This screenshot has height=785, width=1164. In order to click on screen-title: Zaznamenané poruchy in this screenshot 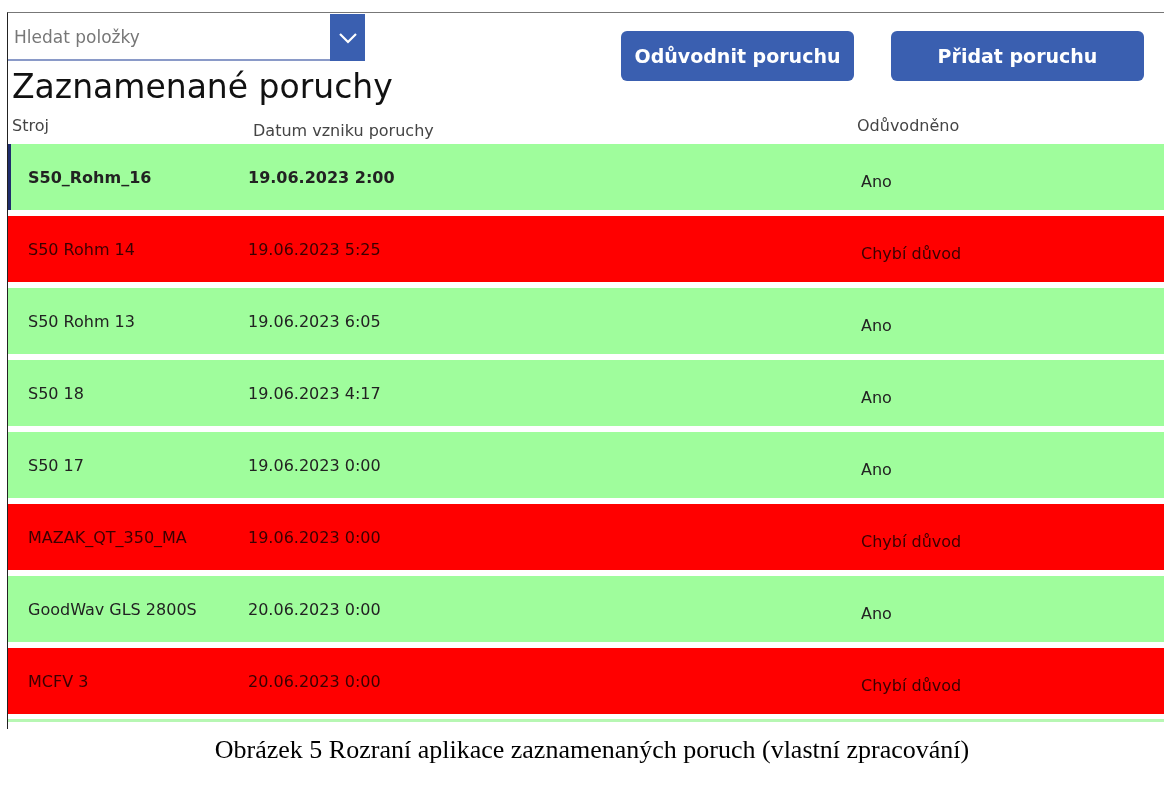, I will do `click(202, 86)`.